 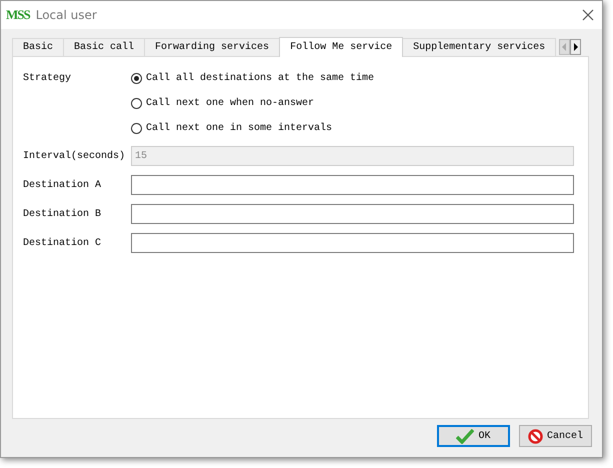 I want to click on strategy-label: Strategy, so click(x=47, y=79).